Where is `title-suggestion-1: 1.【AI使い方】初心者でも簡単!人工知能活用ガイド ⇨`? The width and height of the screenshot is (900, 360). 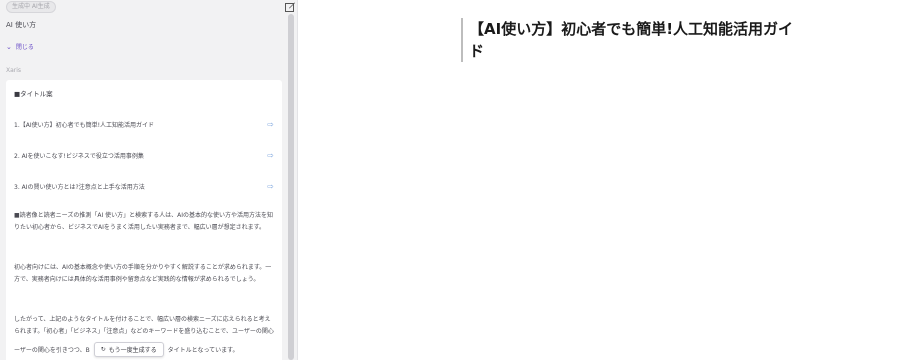 title-suggestion-1: 1.【AI使い方】初心者でも簡単!人工知能活用ガイド ⇨ is located at coordinates (144, 124).